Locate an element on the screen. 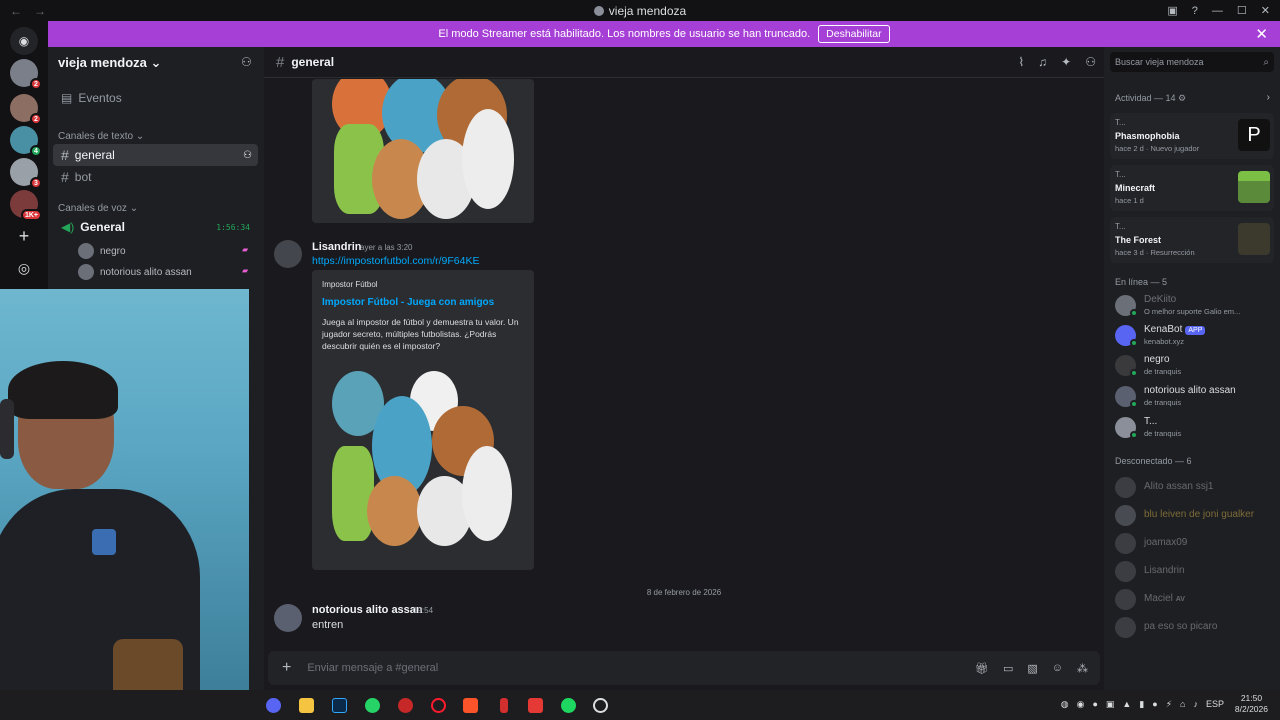 The width and height of the screenshot is (1280, 720). threads-icon: ⌇ is located at coordinates (1021, 62).